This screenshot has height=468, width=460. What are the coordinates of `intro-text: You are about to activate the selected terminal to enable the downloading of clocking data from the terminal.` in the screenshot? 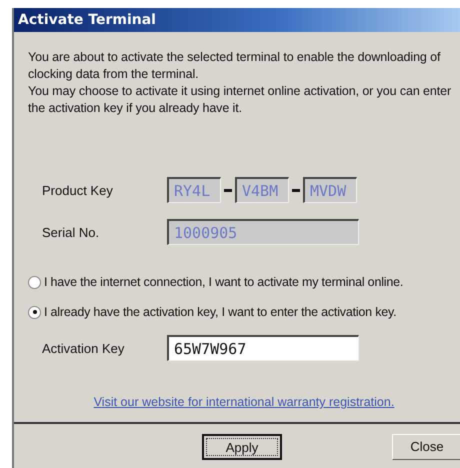 It's located at (235, 66).